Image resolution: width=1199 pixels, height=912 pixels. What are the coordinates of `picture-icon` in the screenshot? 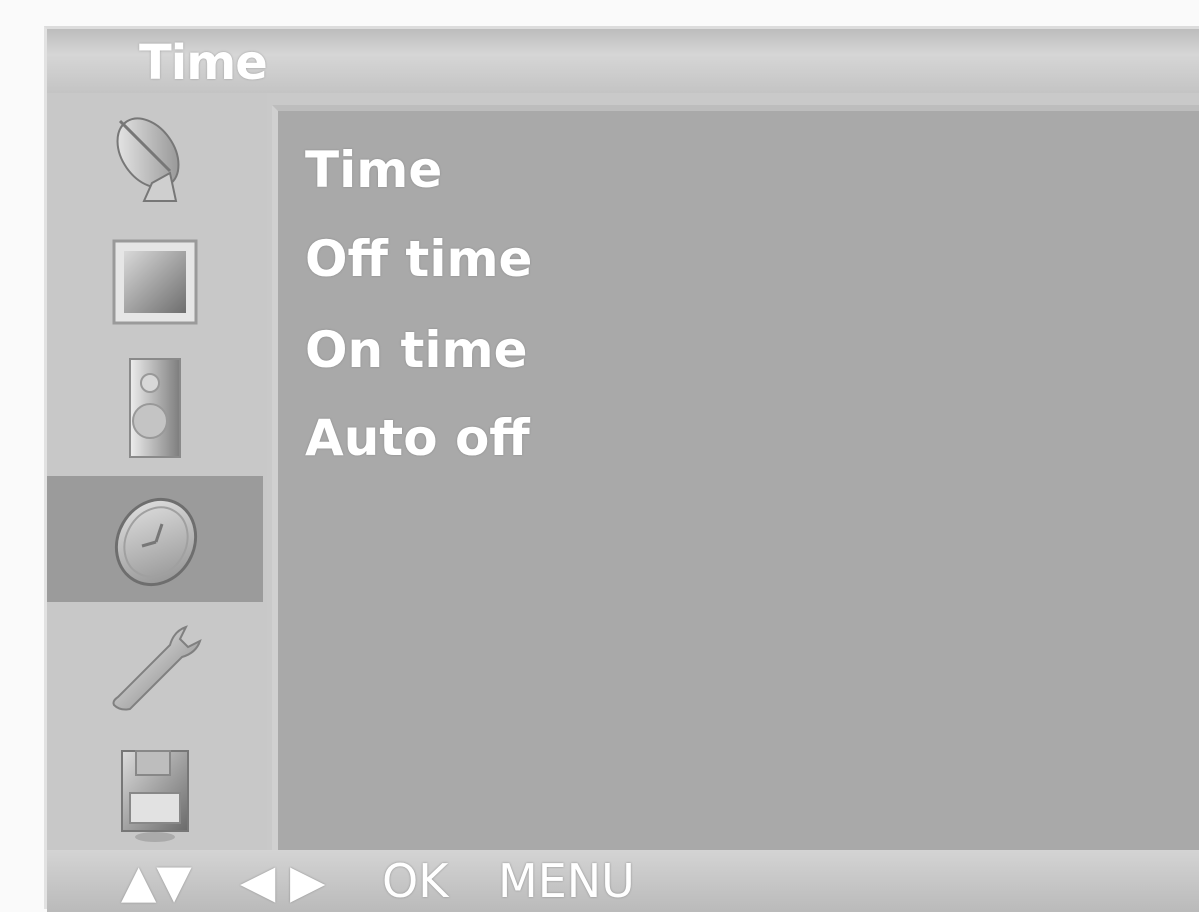 It's located at (155, 282).